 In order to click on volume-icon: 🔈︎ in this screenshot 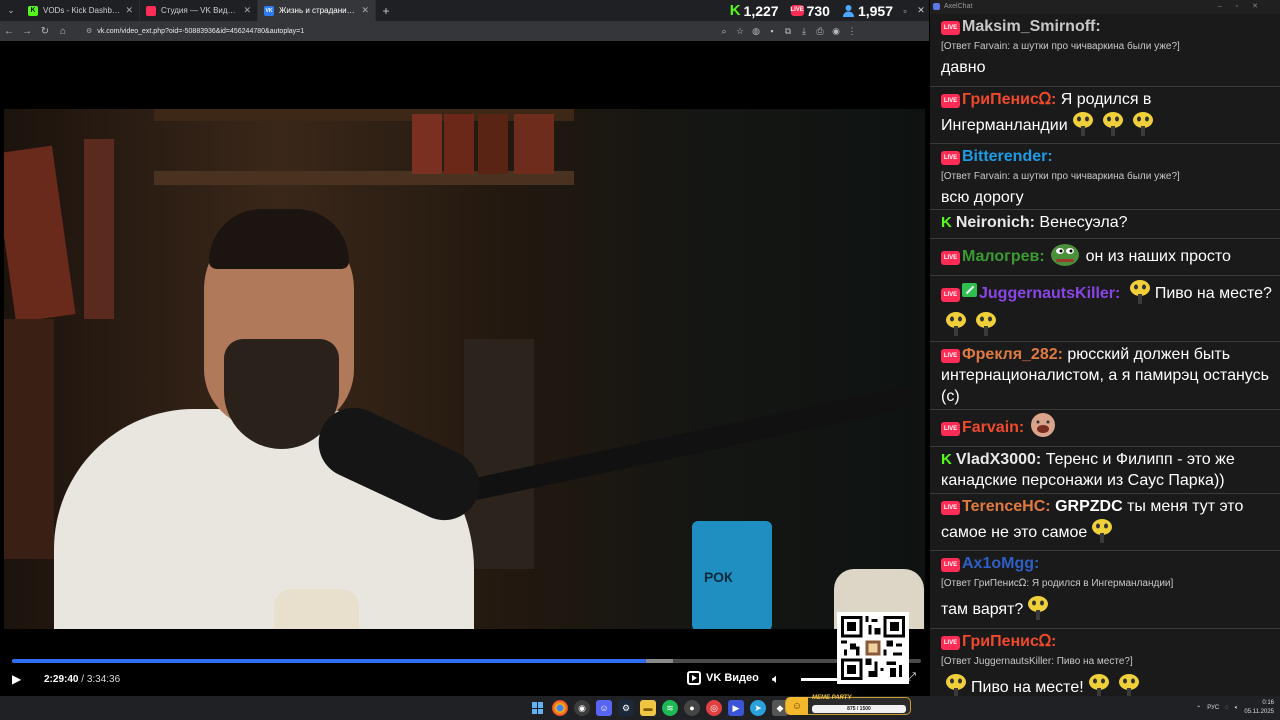, I will do `click(776, 679)`.